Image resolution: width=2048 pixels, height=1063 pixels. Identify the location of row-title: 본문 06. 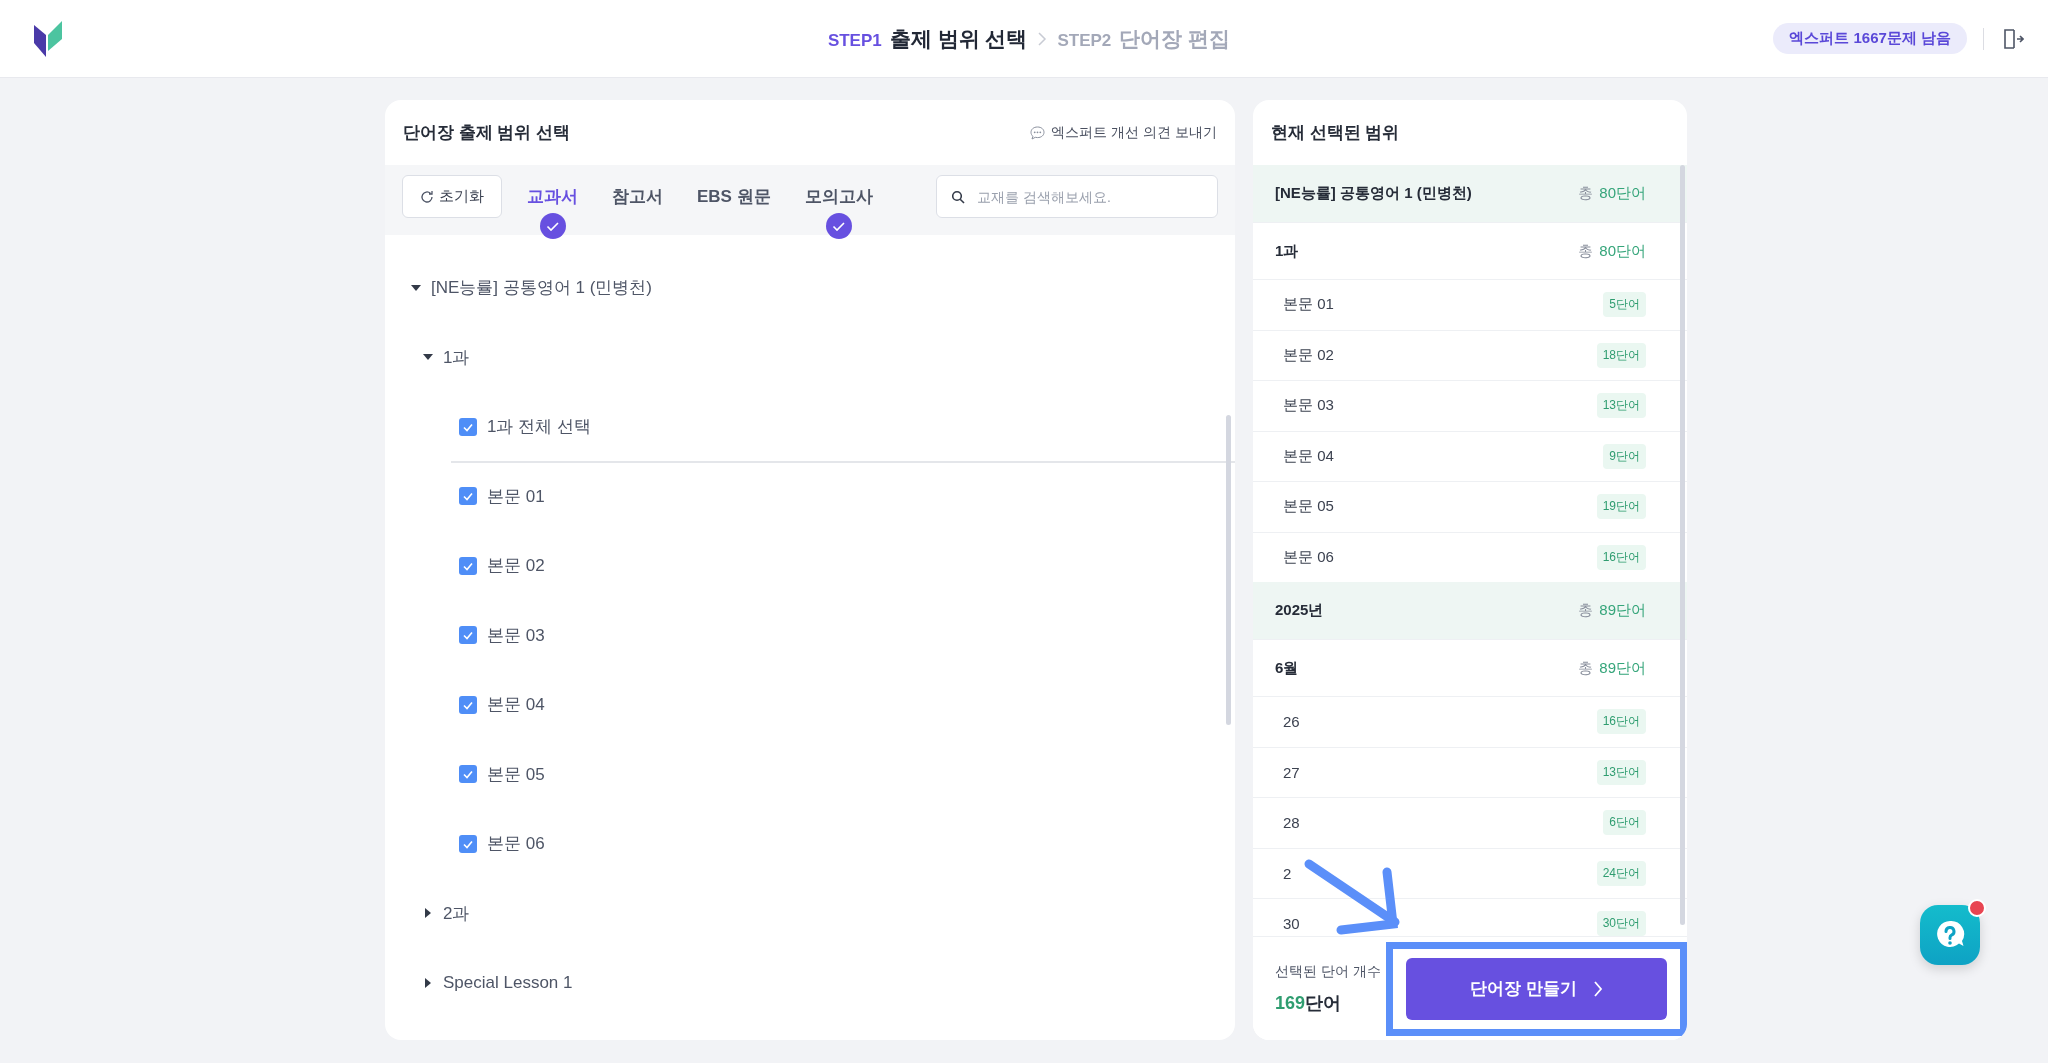
(1308, 557).